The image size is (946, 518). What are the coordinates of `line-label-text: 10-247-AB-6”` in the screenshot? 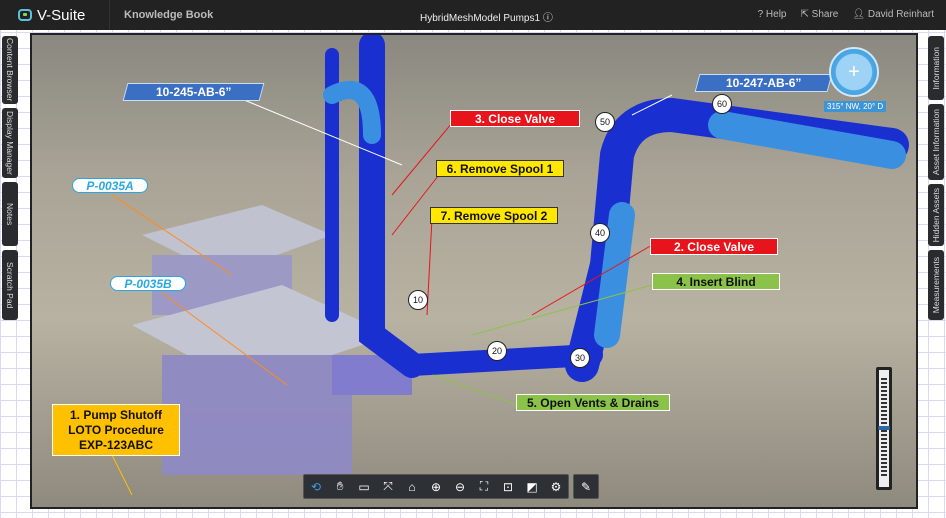 It's located at (763, 83).